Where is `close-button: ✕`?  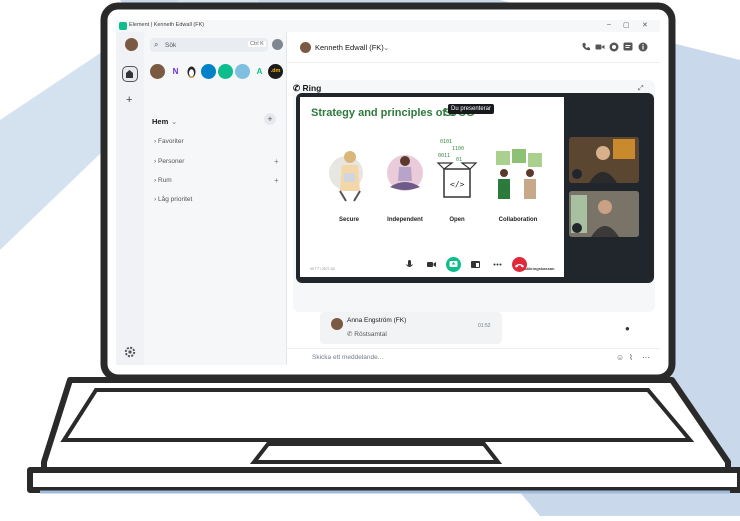
close-button: ✕ is located at coordinates (645, 25).